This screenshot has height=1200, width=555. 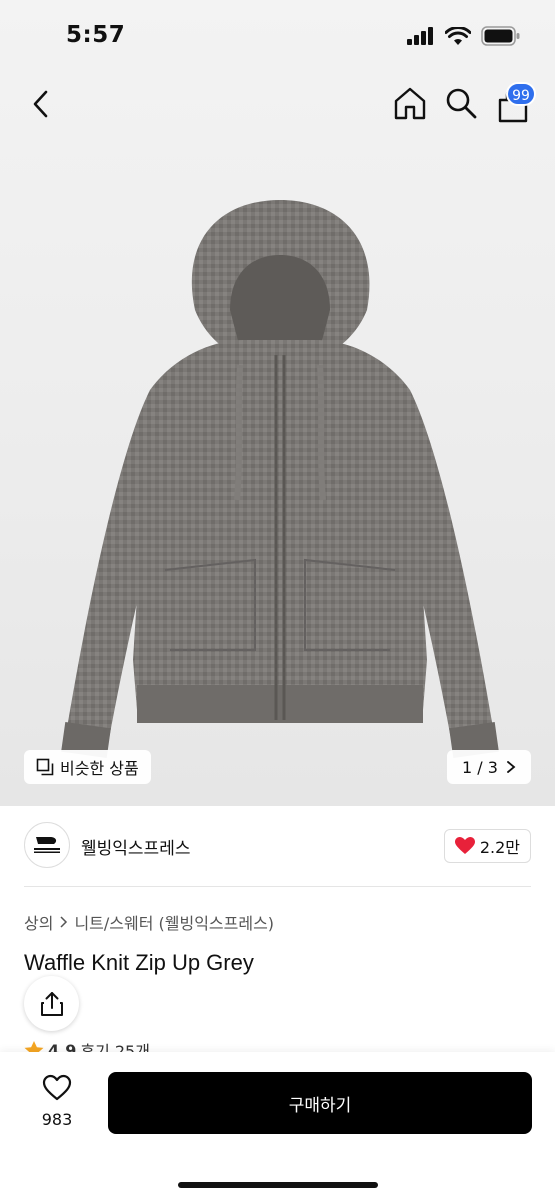 I want to click on status-time: 5:57, so click(x=96, y=35).